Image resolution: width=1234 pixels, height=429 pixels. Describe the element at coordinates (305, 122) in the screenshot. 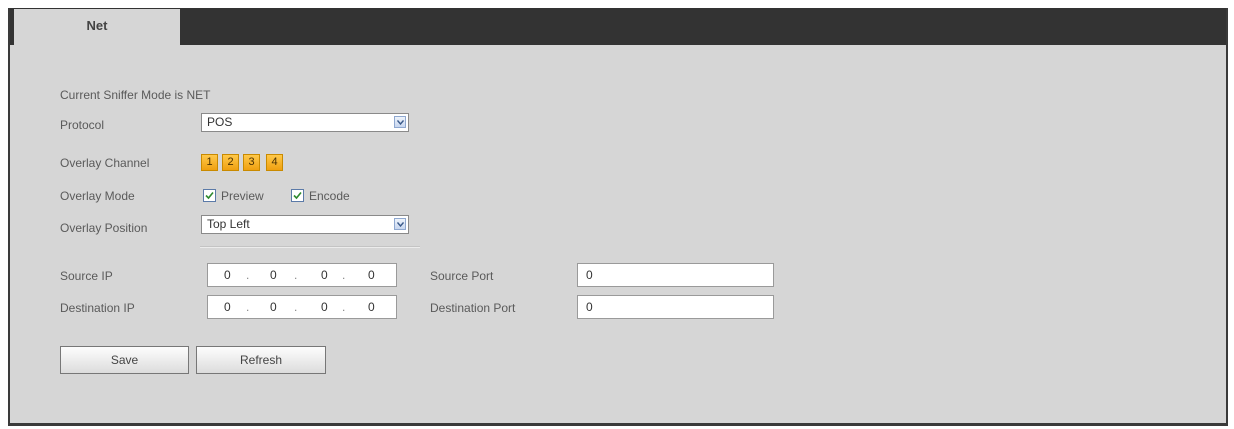

I see `protocol-select: POS` at that location.